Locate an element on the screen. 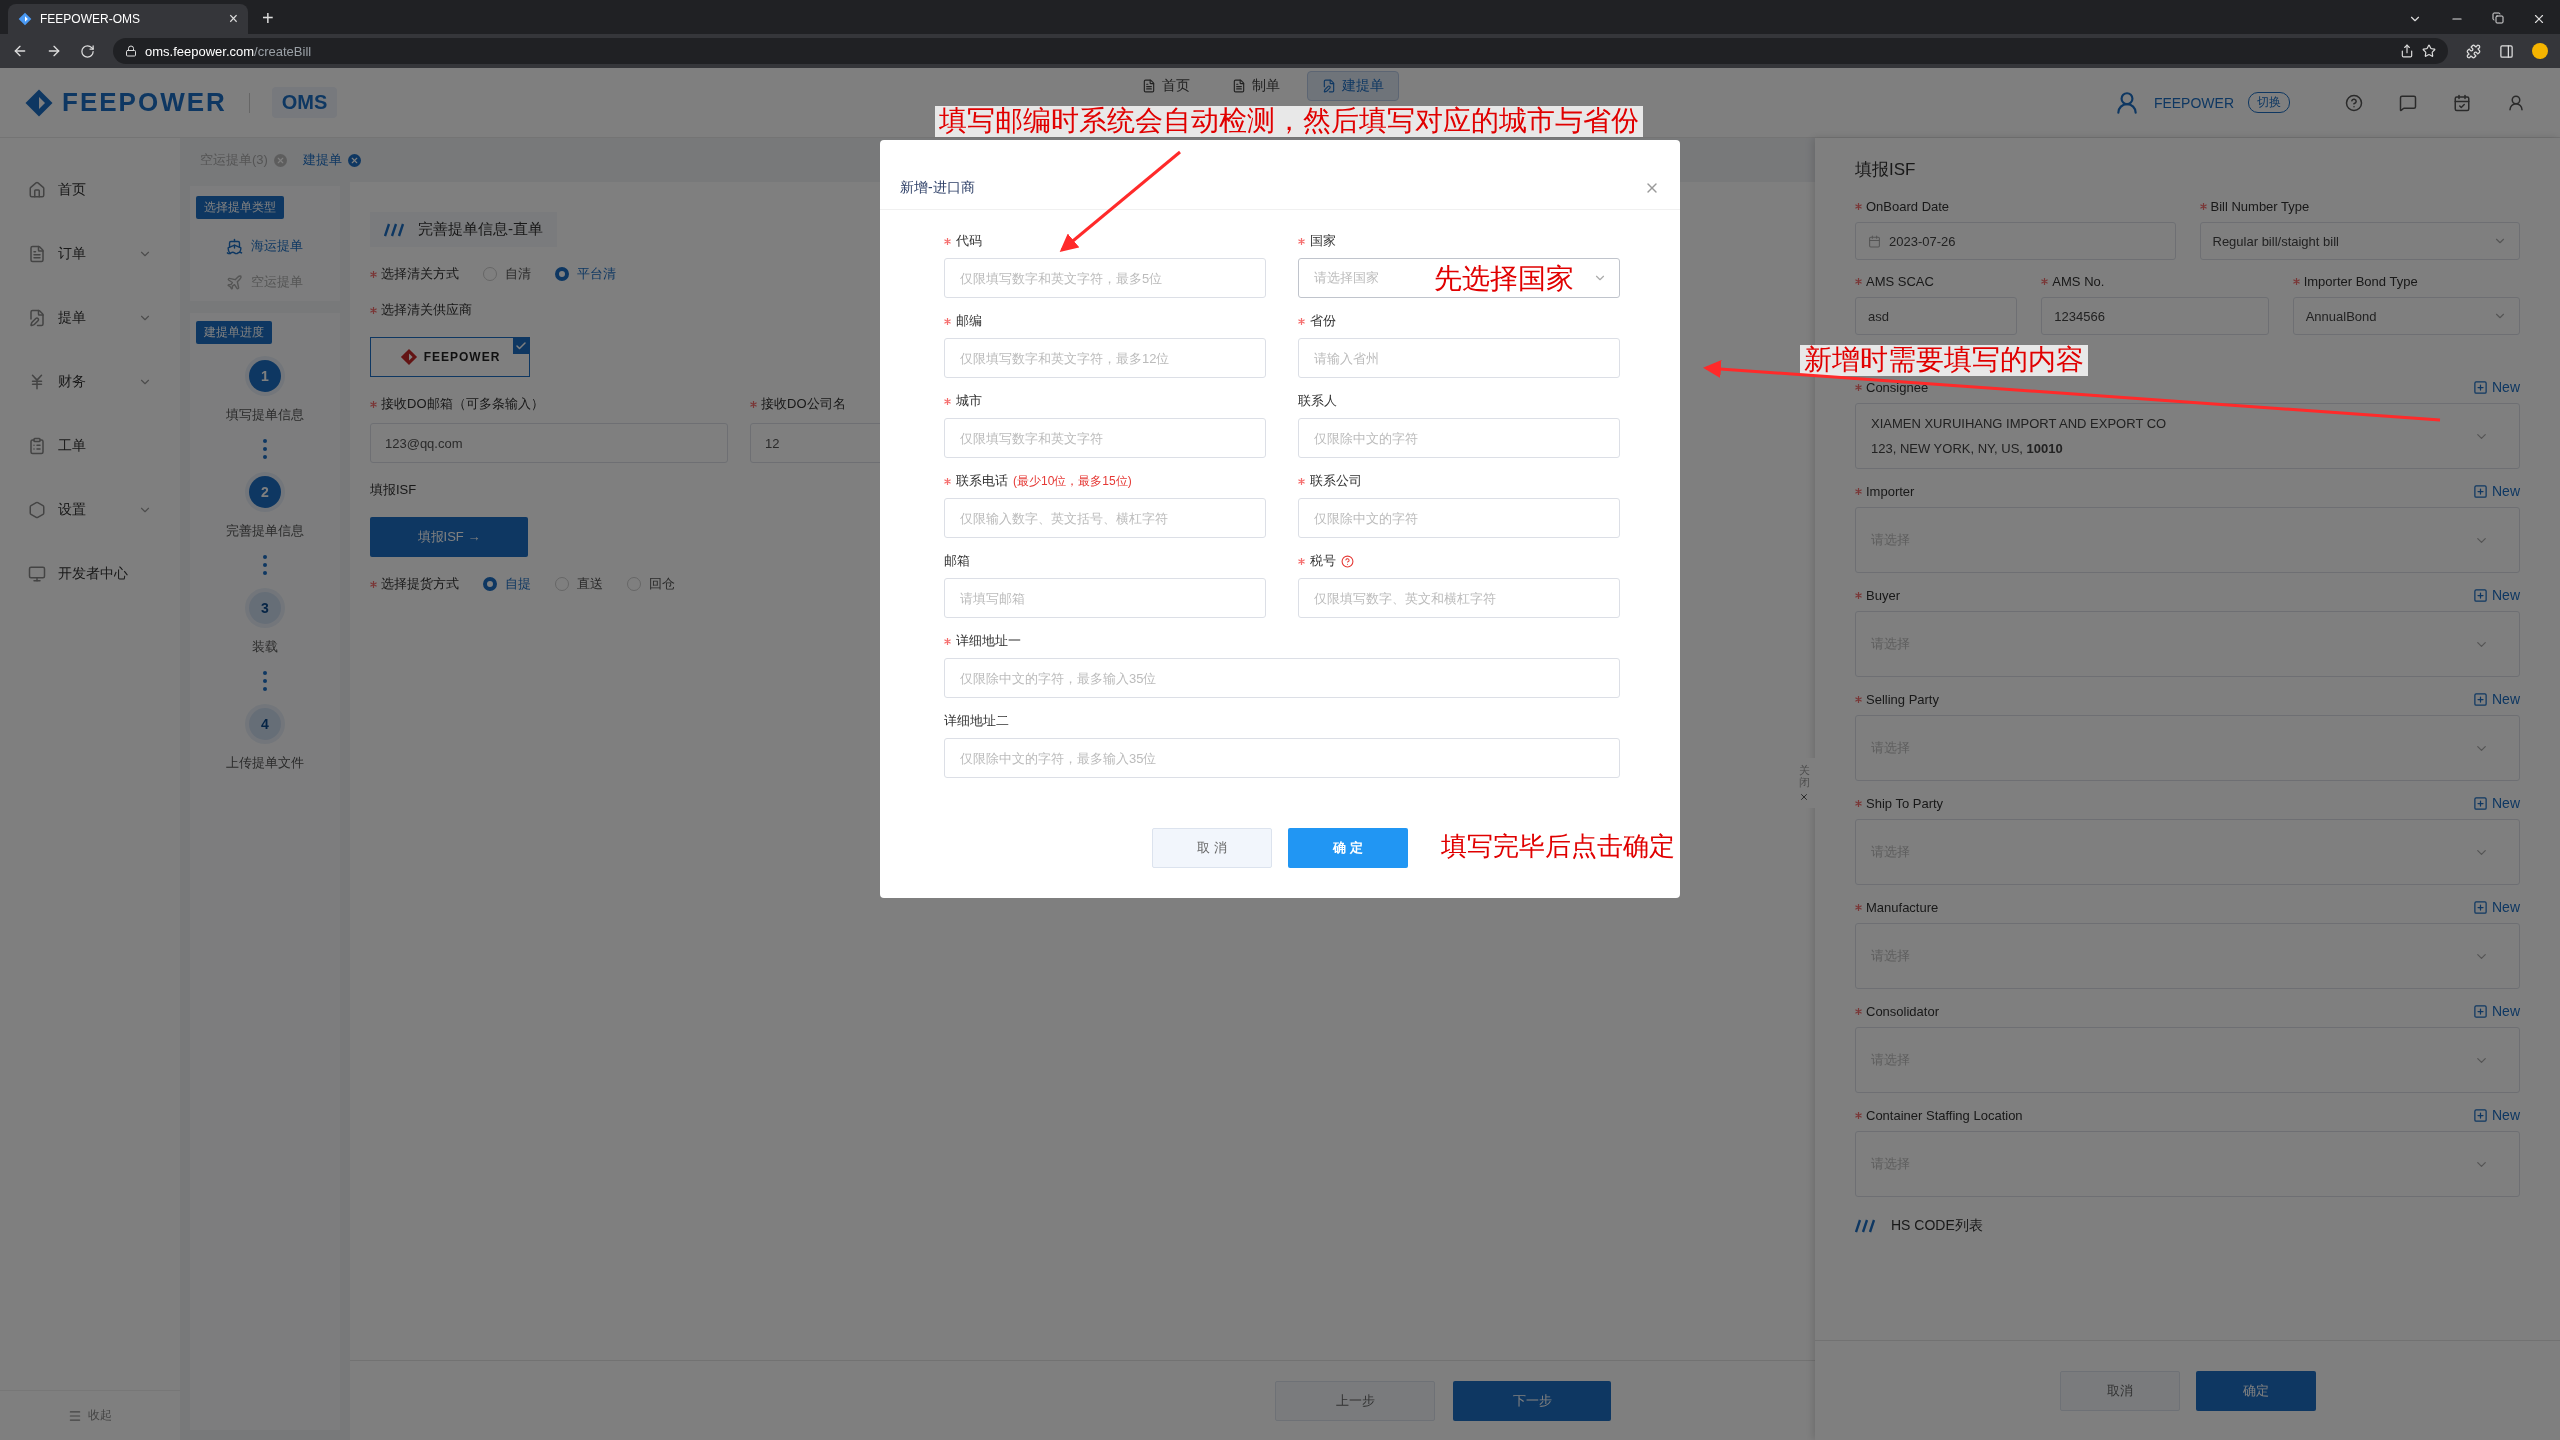 The image size is (2560, 1440). input-field: 仅限填写数字和英文字符 is located at coordinates (1105, 438).